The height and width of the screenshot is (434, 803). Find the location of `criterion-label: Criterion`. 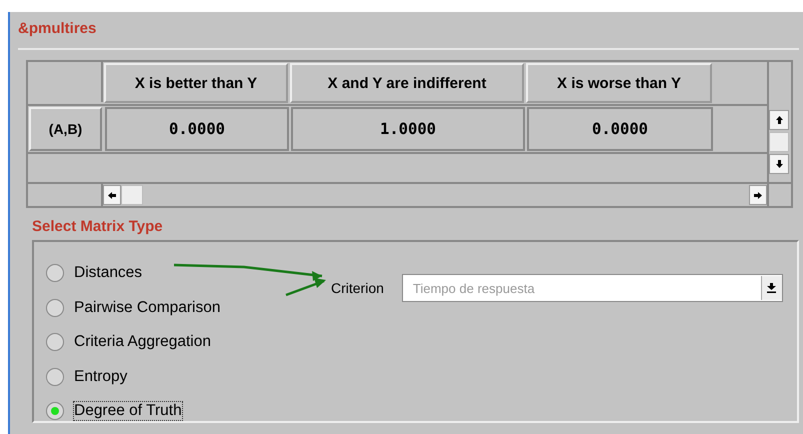

criterion-label: Criterion is located at coordinates (357, 288).